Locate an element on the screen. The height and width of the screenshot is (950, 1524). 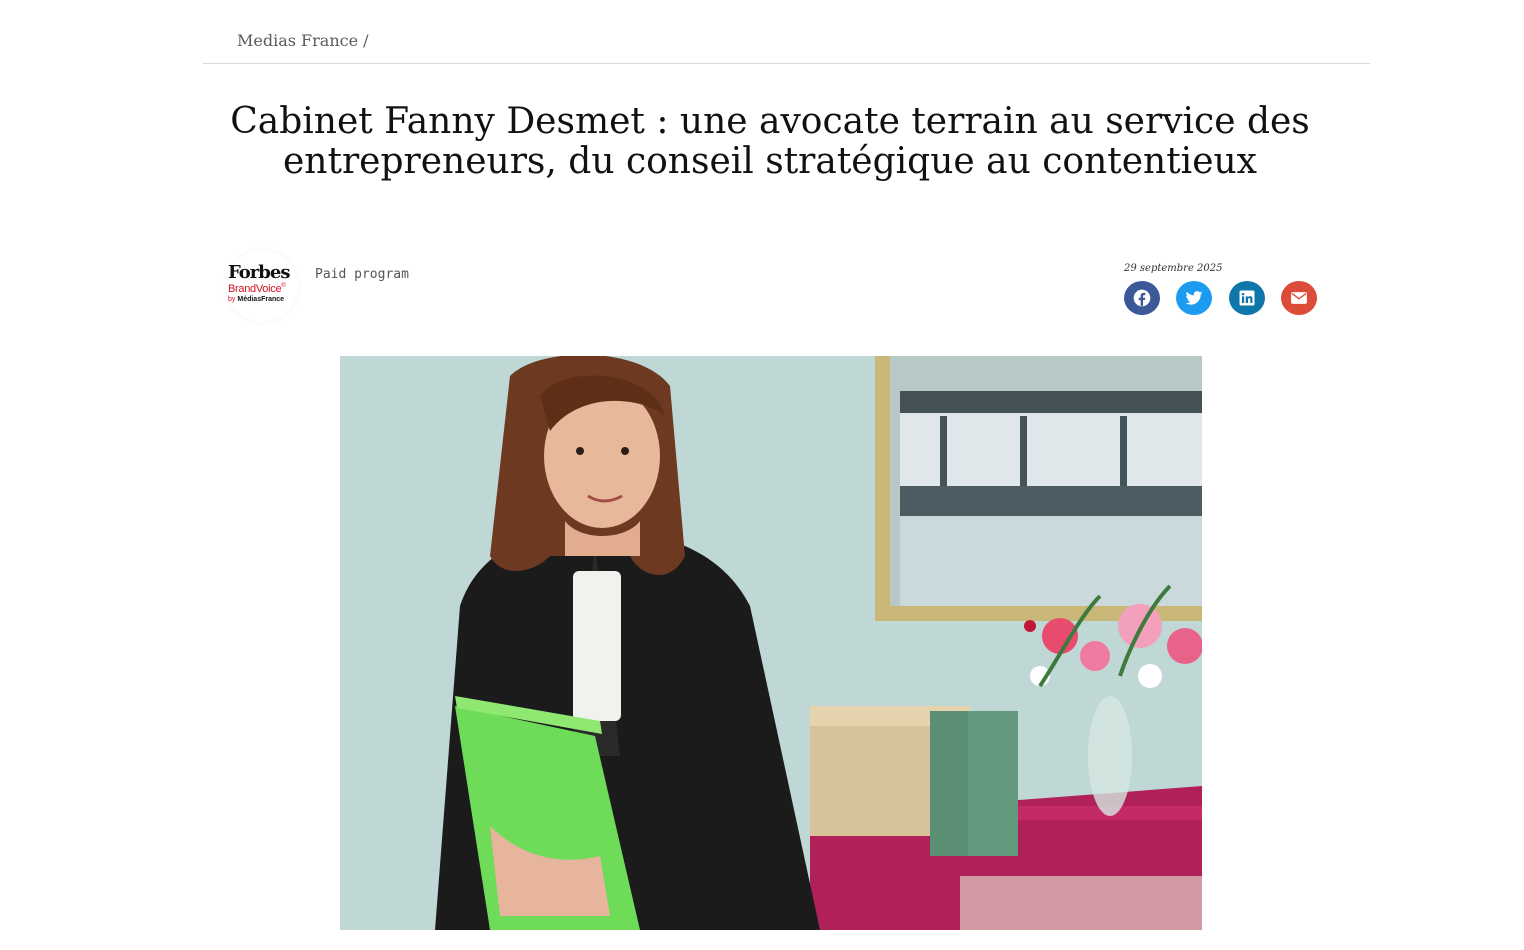
forbes-brandvoice-logo: Forbes BrandVoice® by MédiasFrance is located at coordinates (262, 286).